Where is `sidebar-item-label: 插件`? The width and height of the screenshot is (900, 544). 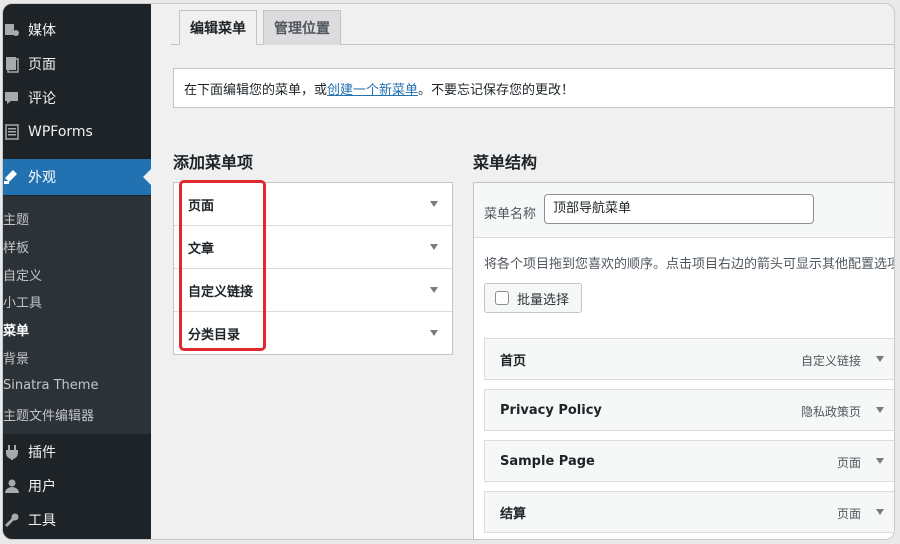 sidebar-item-label: 插件 is located at coordinates (42, 453).